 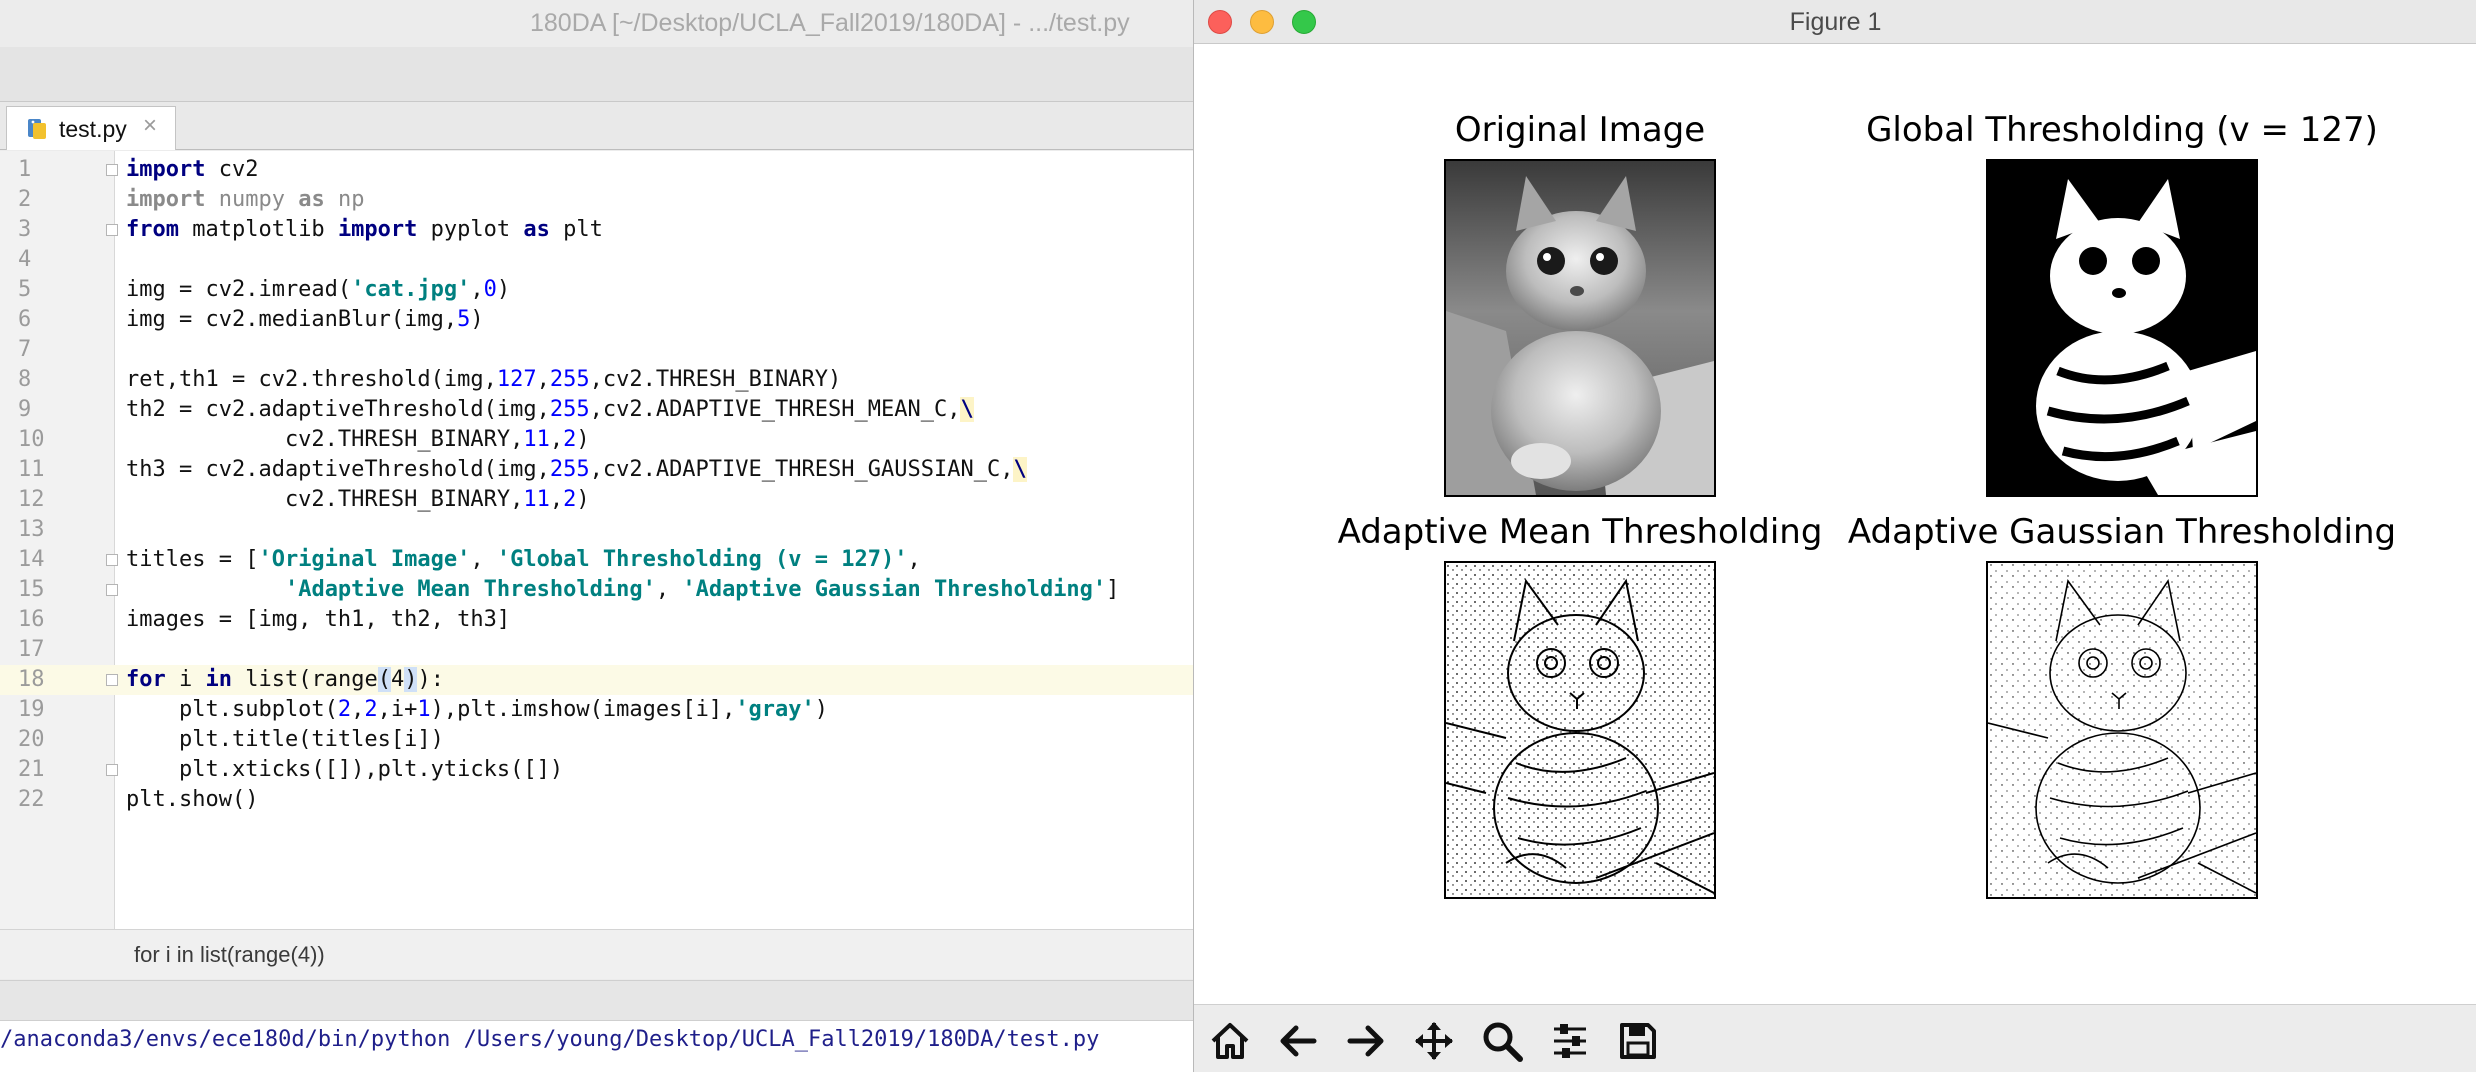 I want to click on code-line: 1 import cv2, so click(x=600, y=170).